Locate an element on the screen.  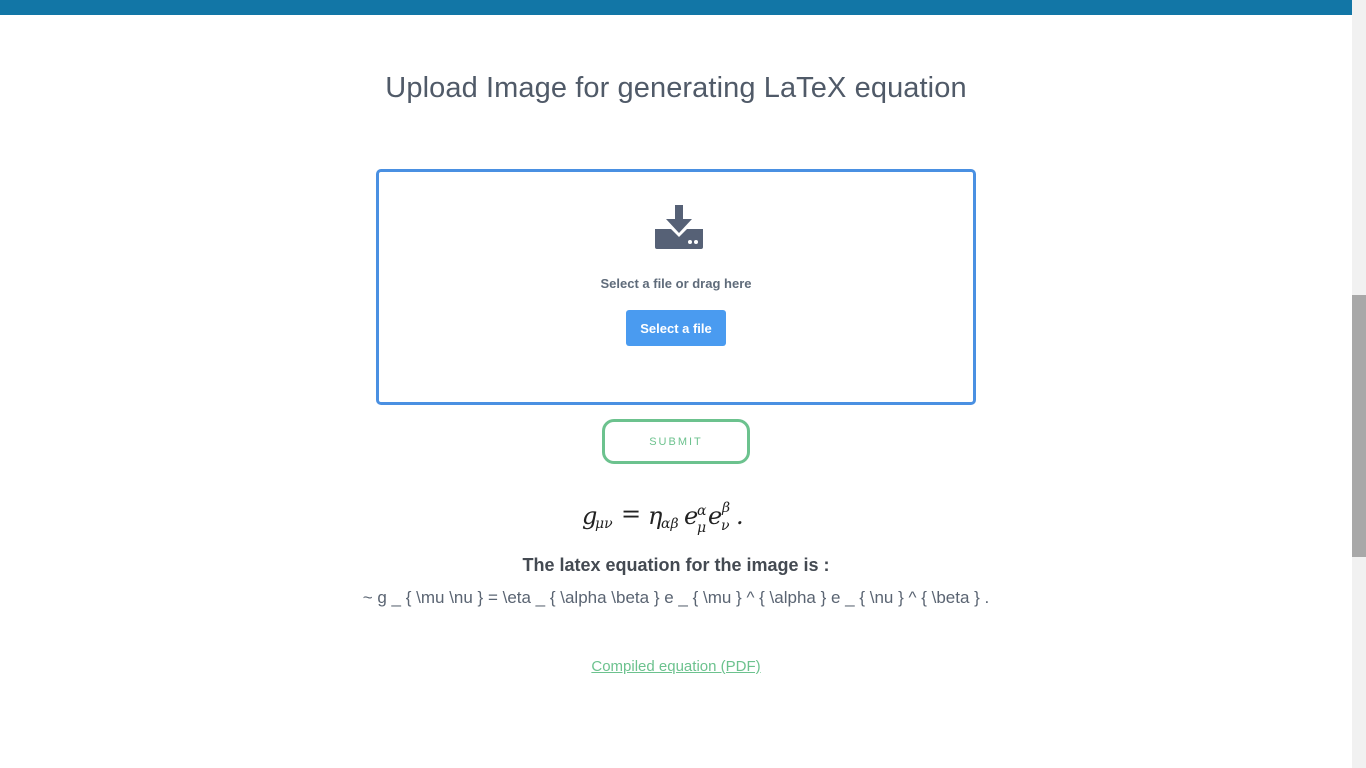
submit-button: SUBMIT is located at coordinates (676, 441).